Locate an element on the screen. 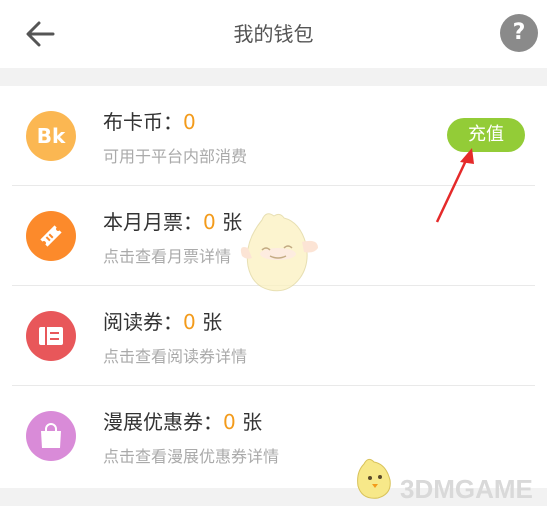 This screenshot has width=547, height=506. help-button: ? is located at coordinates (519, 33).